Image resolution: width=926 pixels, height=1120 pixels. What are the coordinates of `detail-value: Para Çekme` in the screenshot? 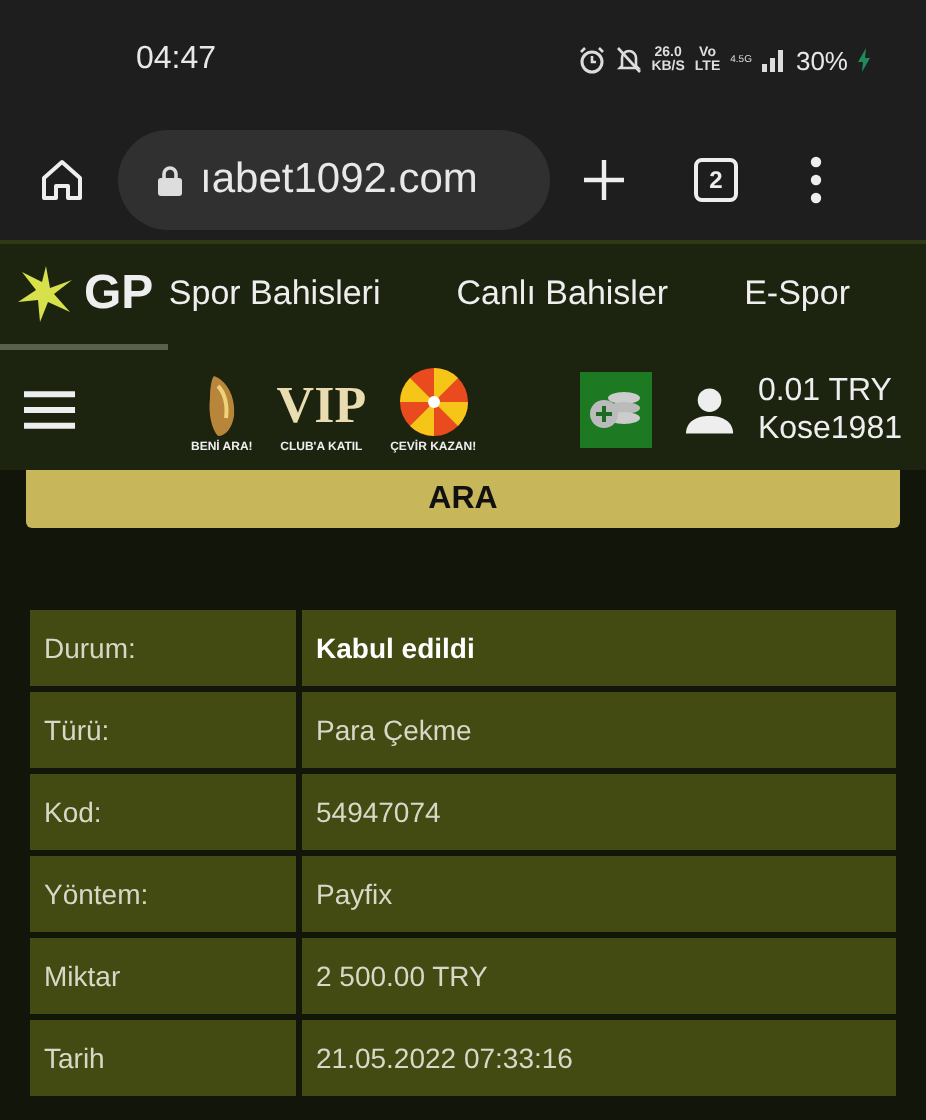 It's located at (599, 730).